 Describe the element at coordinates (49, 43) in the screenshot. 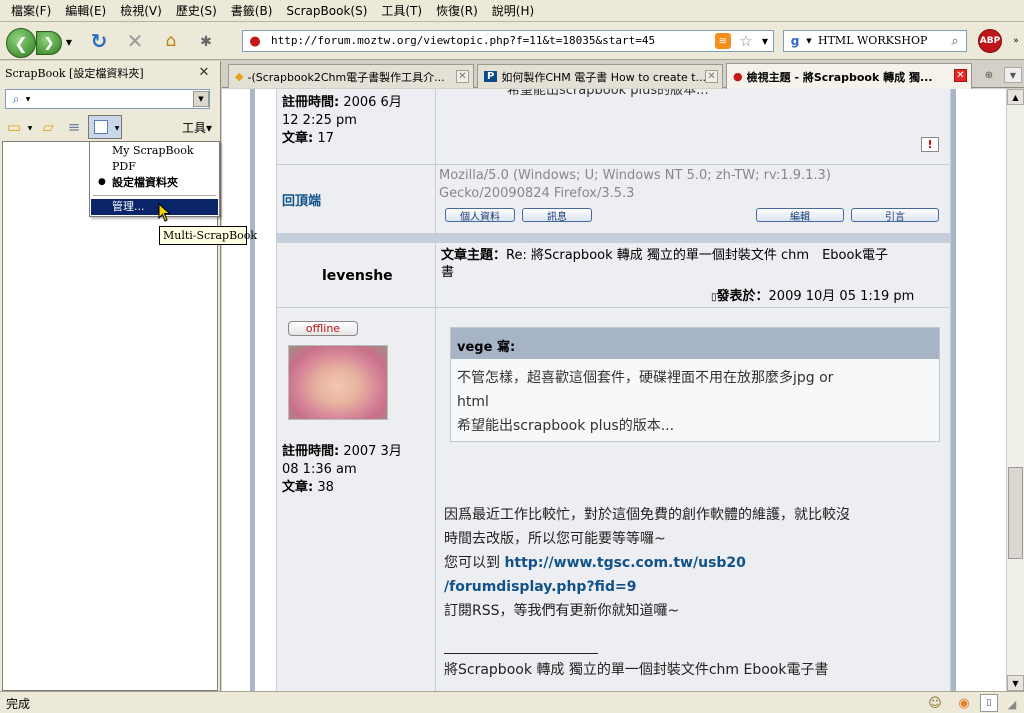

I see `forward-button: ❯` at that location.